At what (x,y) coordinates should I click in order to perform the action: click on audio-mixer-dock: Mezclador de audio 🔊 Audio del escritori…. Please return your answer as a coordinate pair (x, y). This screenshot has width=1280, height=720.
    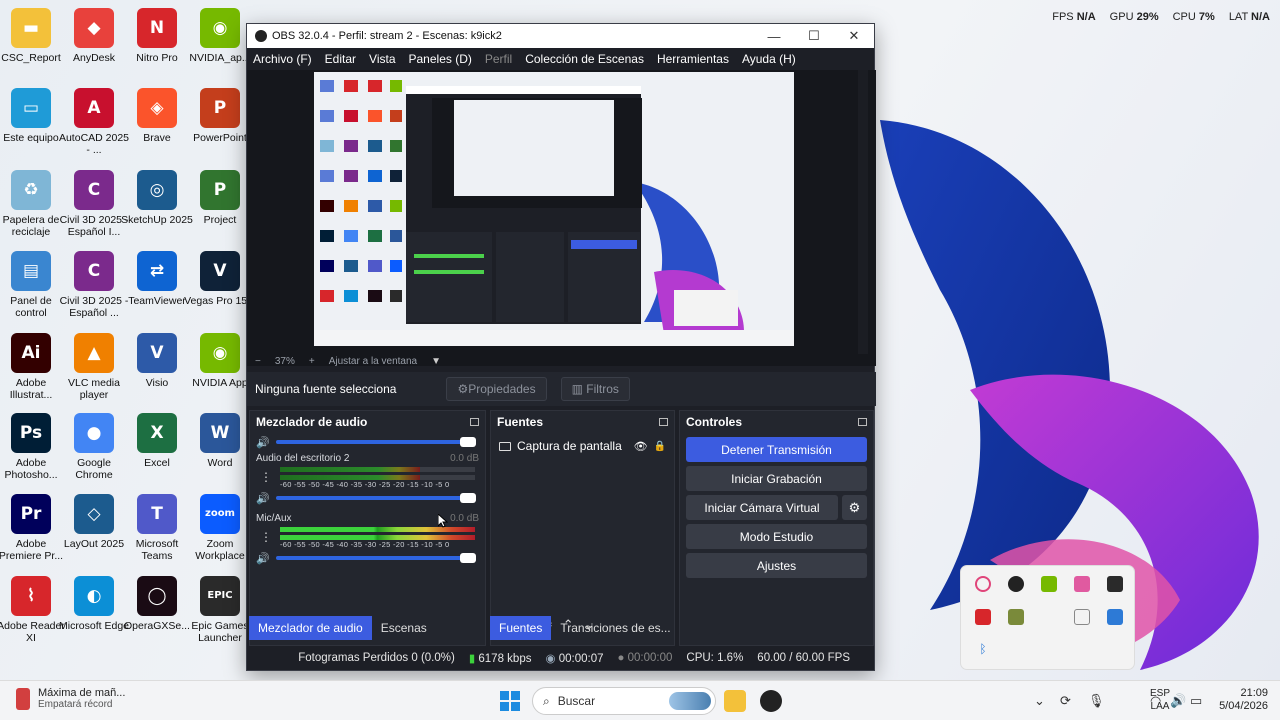
    Looking at the image, I should click on (367, 528).